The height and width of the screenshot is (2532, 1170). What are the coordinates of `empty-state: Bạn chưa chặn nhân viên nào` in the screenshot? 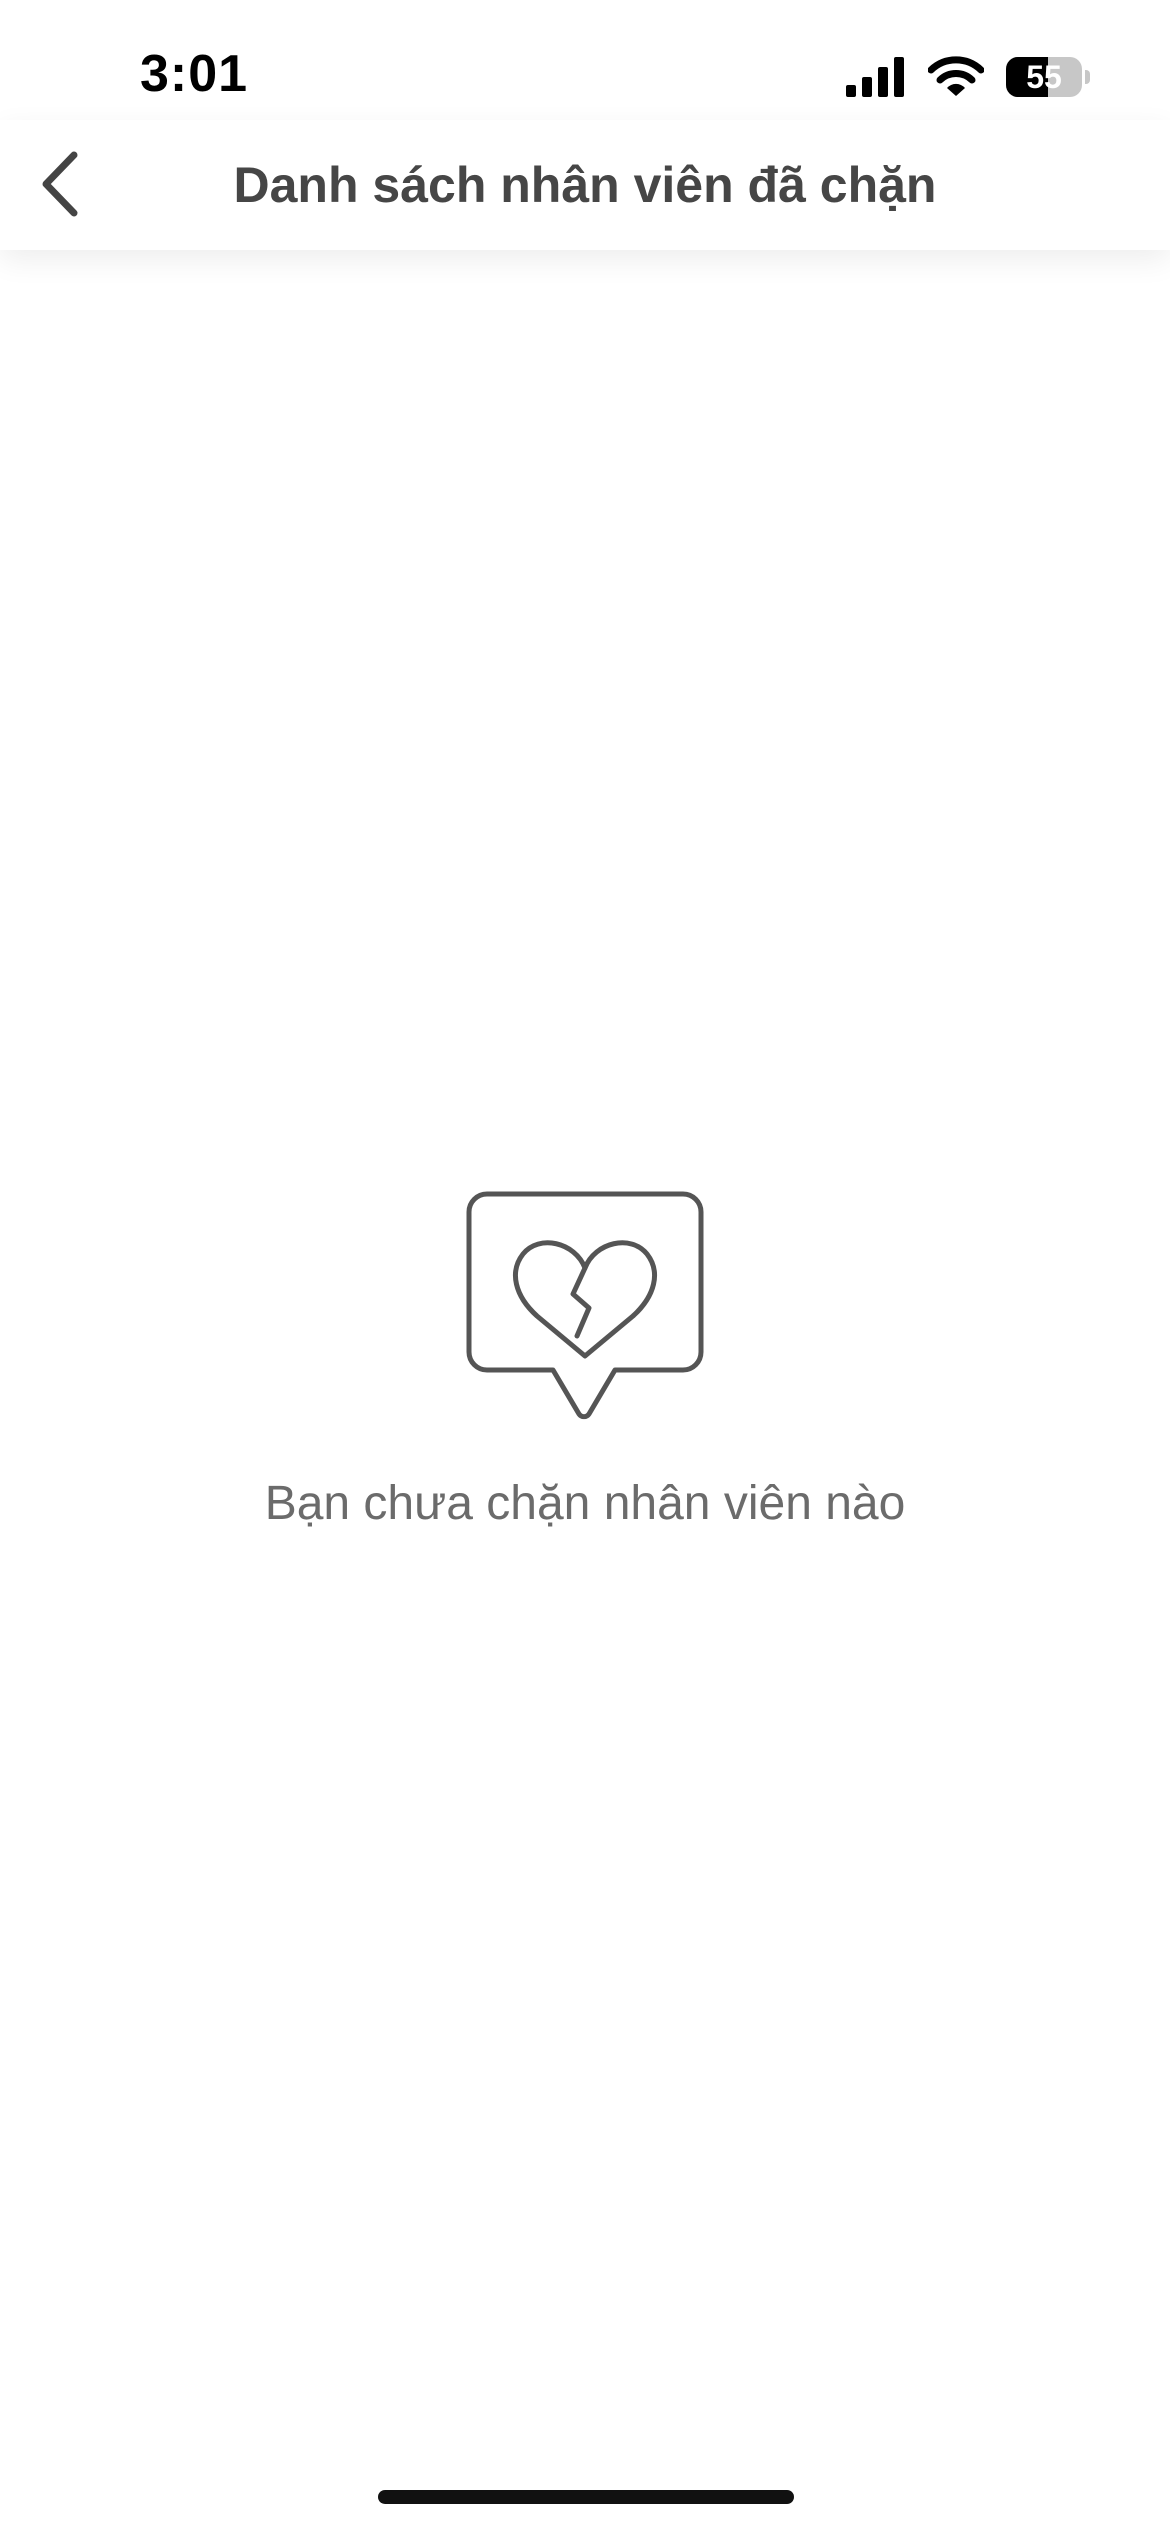 It's located at (585, 1360).